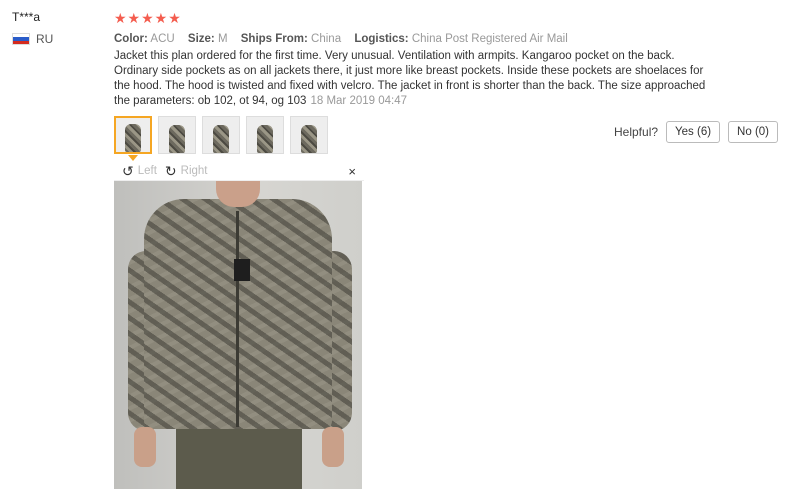 This screenshot has height=490, width=800. What do you see at coordinates (32, 39) in the screenshot?
I see `reviewer-country: RU` at bounding box center [32, 39].